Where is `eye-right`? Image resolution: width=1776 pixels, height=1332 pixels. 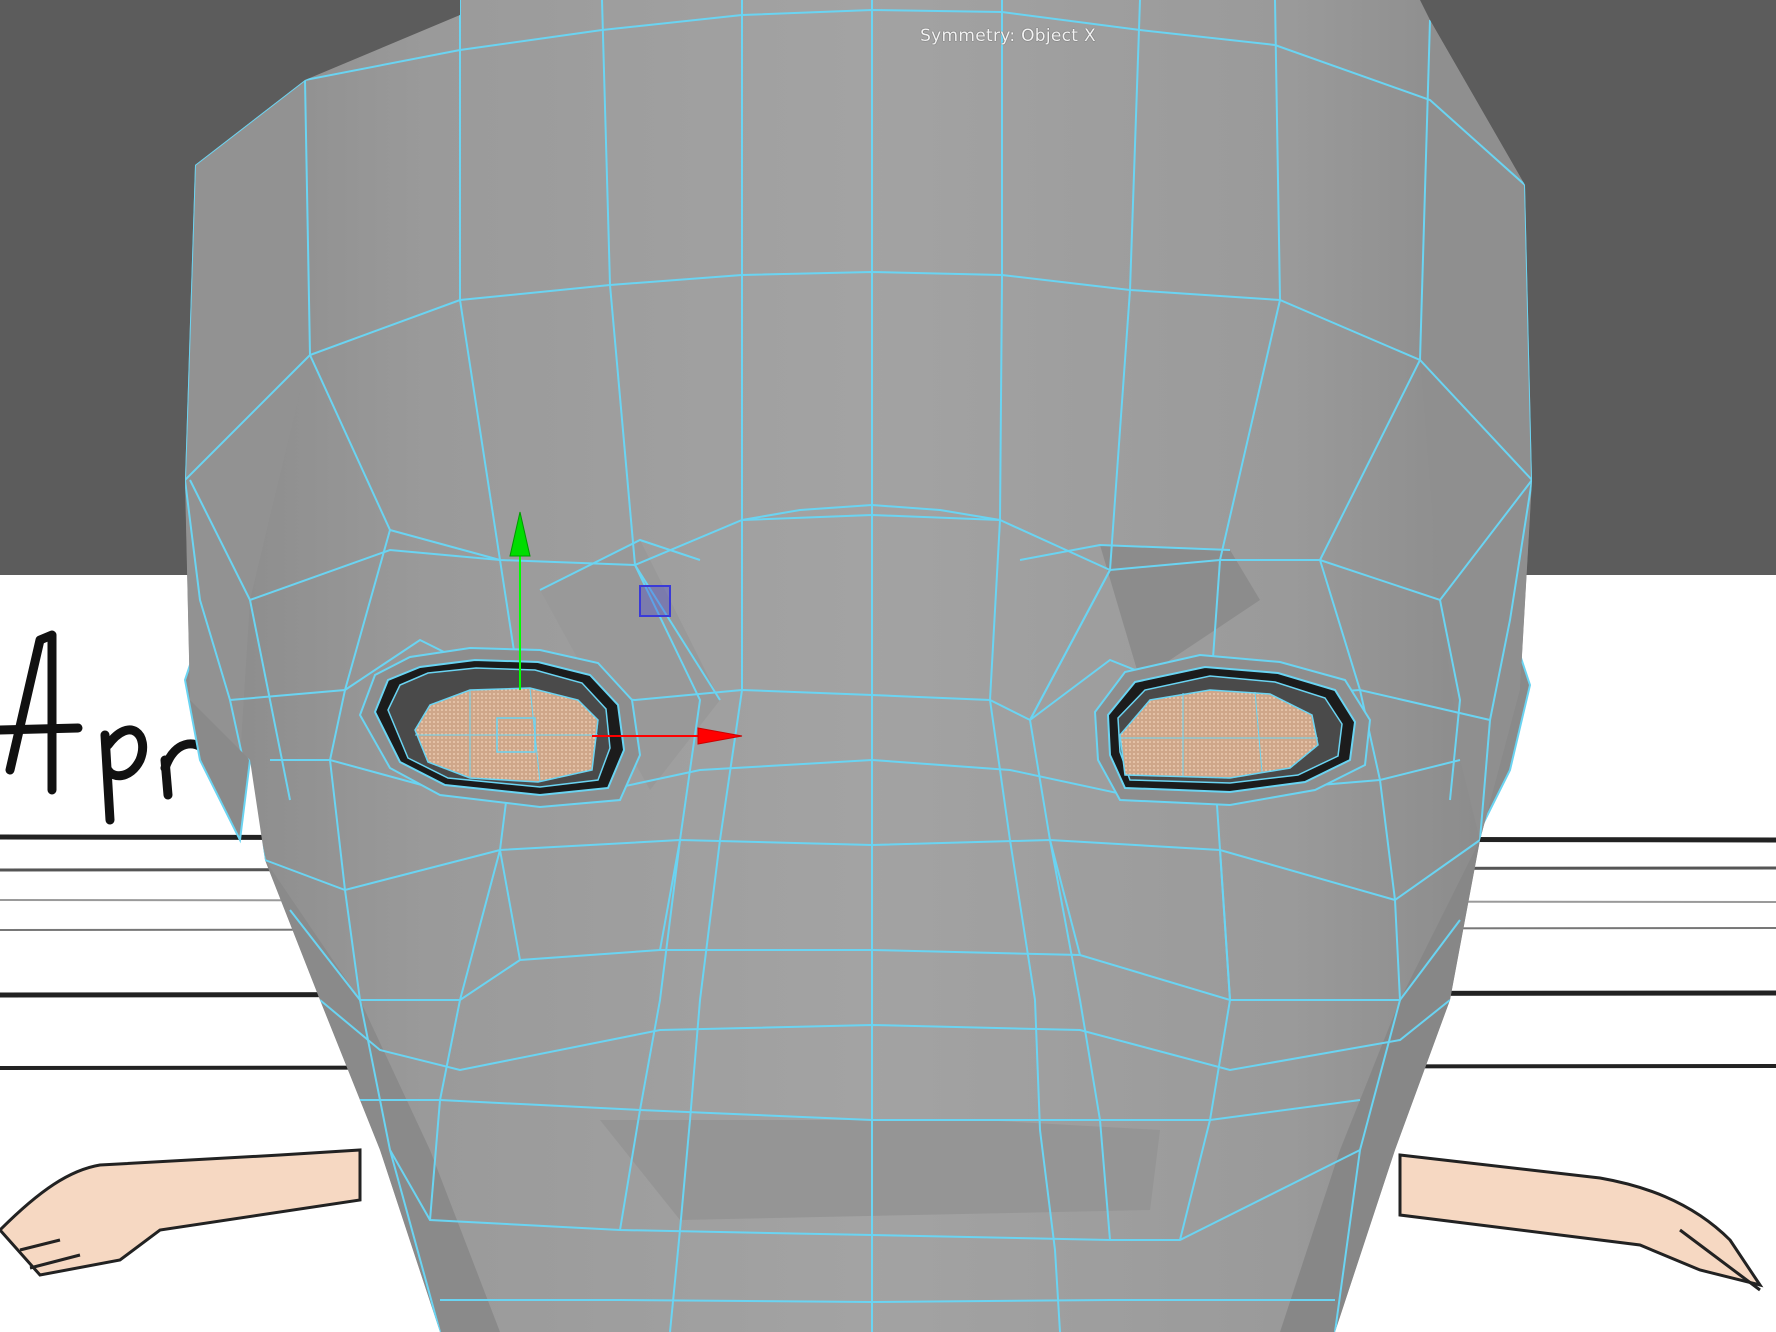
eye-right is located at coordinates (1232, 730).